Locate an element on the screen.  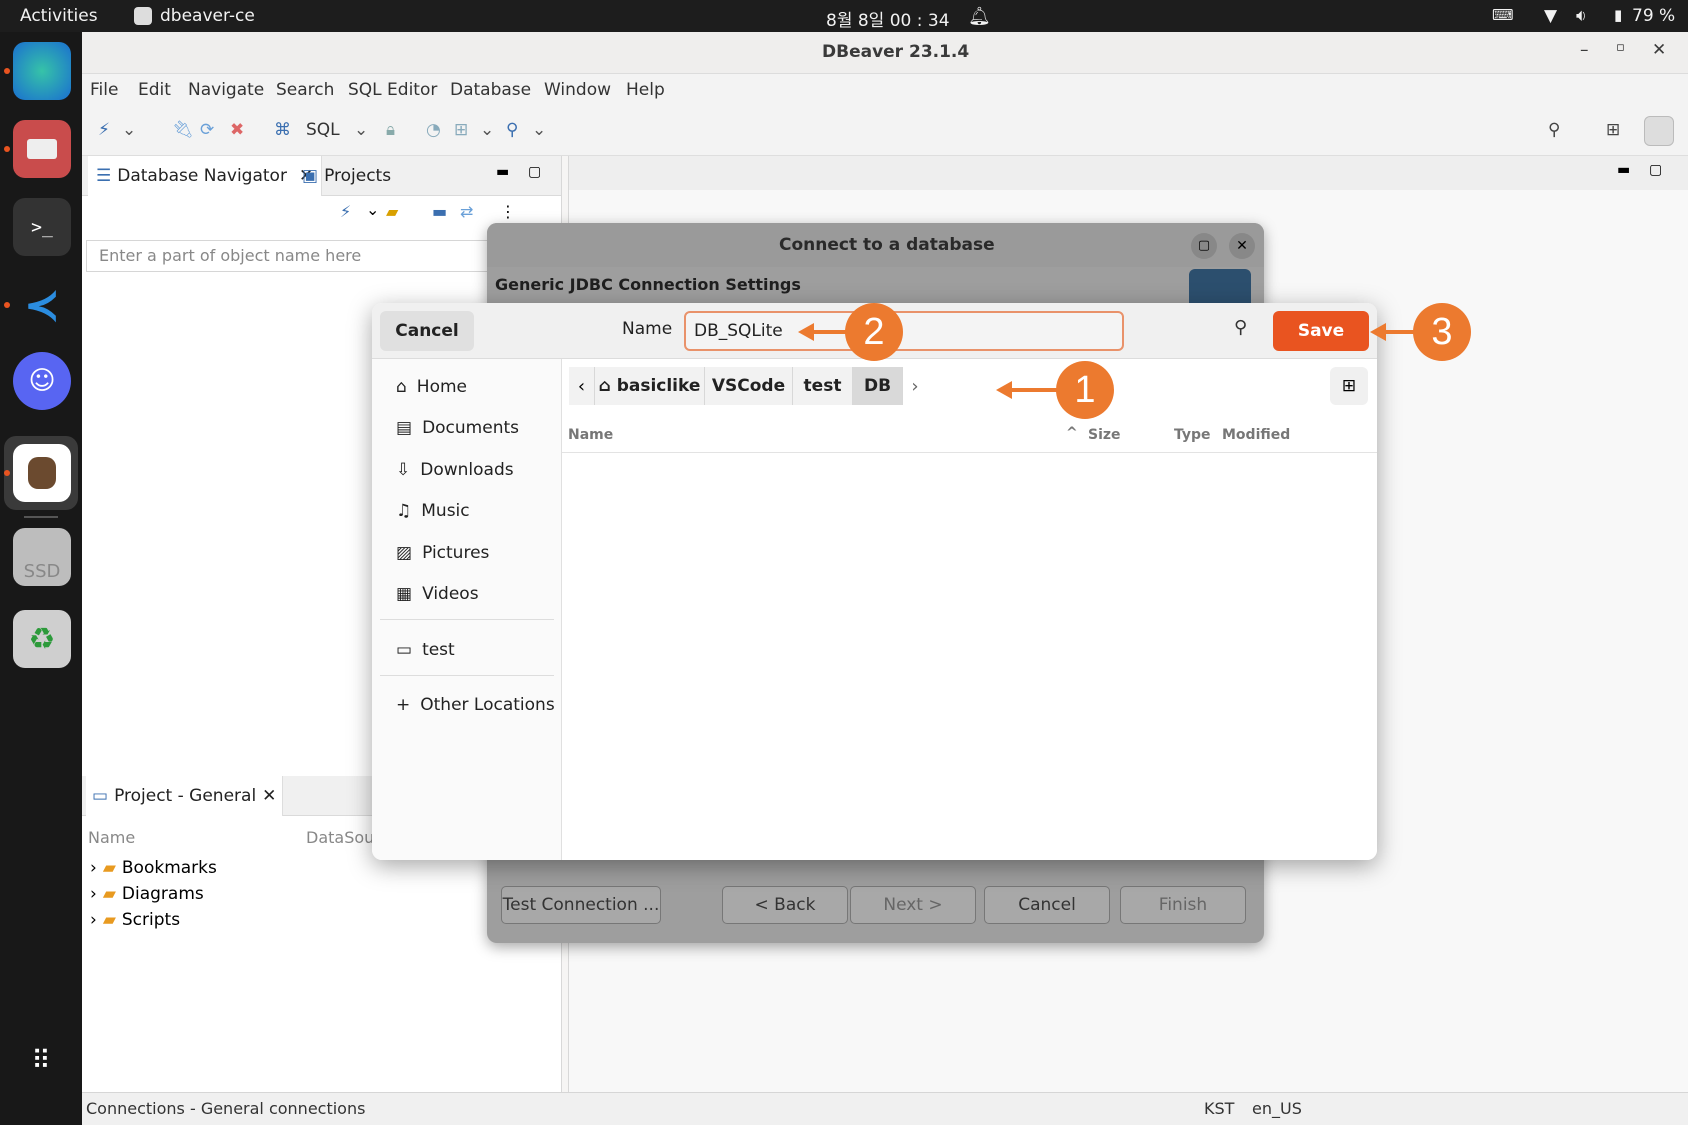
global-search-icon: ⚲ is located at coordinates (1554, 130).